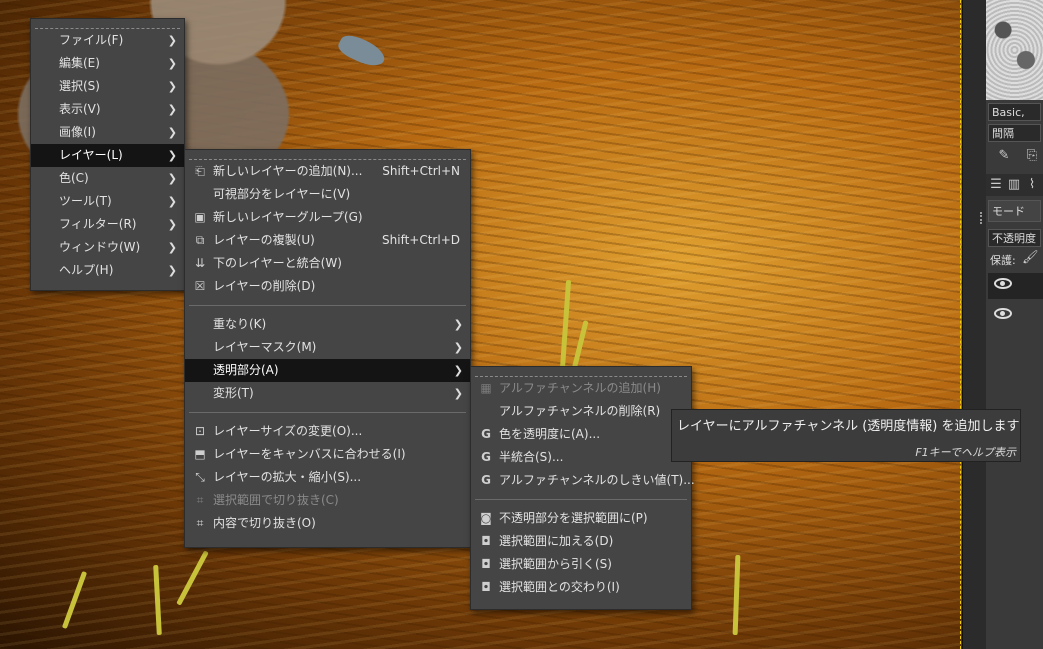  Describe the element at coordinates (581, 411) in the screenshot. I see `menu-item-remove-alpha: アルファチャンネルの削除(R)` at that location.